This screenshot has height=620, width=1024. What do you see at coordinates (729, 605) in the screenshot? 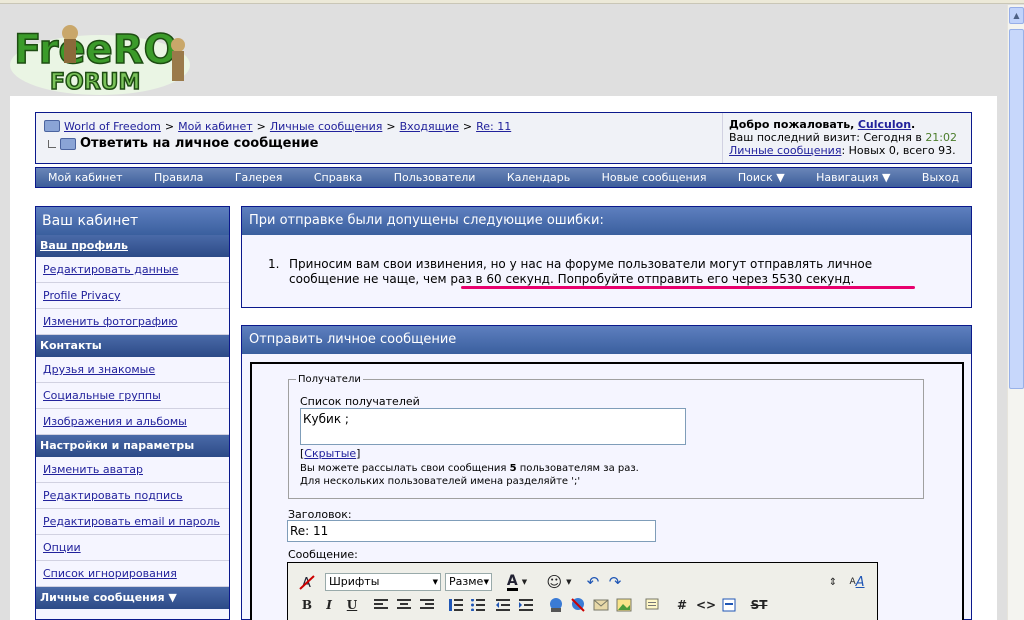
I see `php-icon` at bounding box center [729, 605].